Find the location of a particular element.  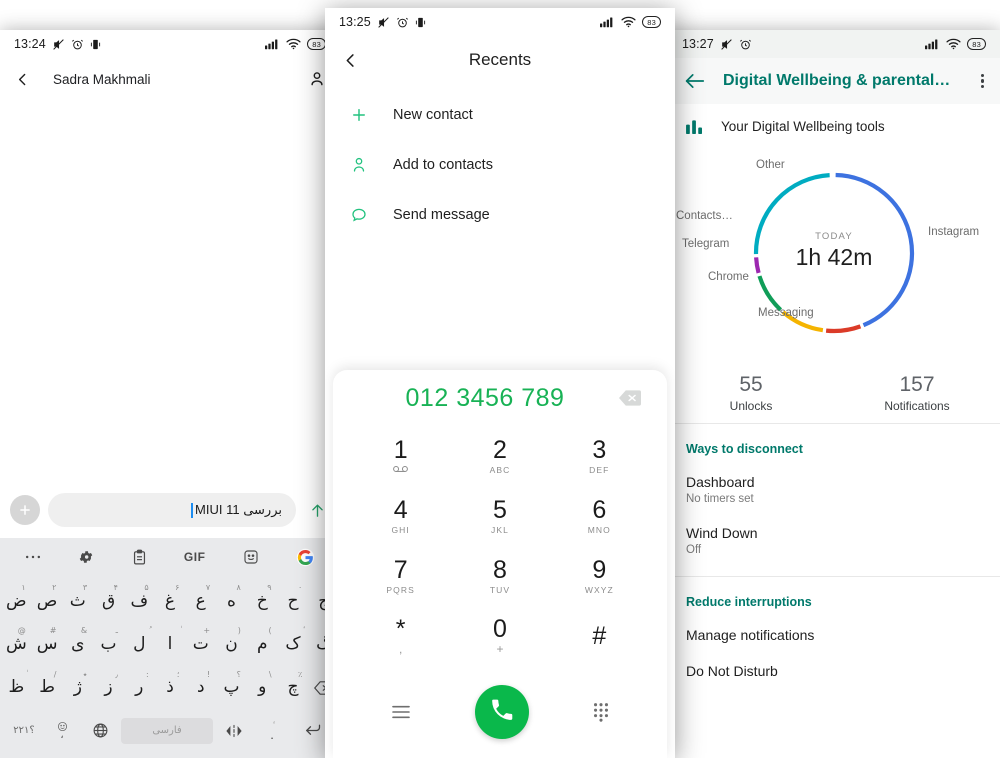

dialed-number: 012 3456 789 is located at coordinates (485, 398).